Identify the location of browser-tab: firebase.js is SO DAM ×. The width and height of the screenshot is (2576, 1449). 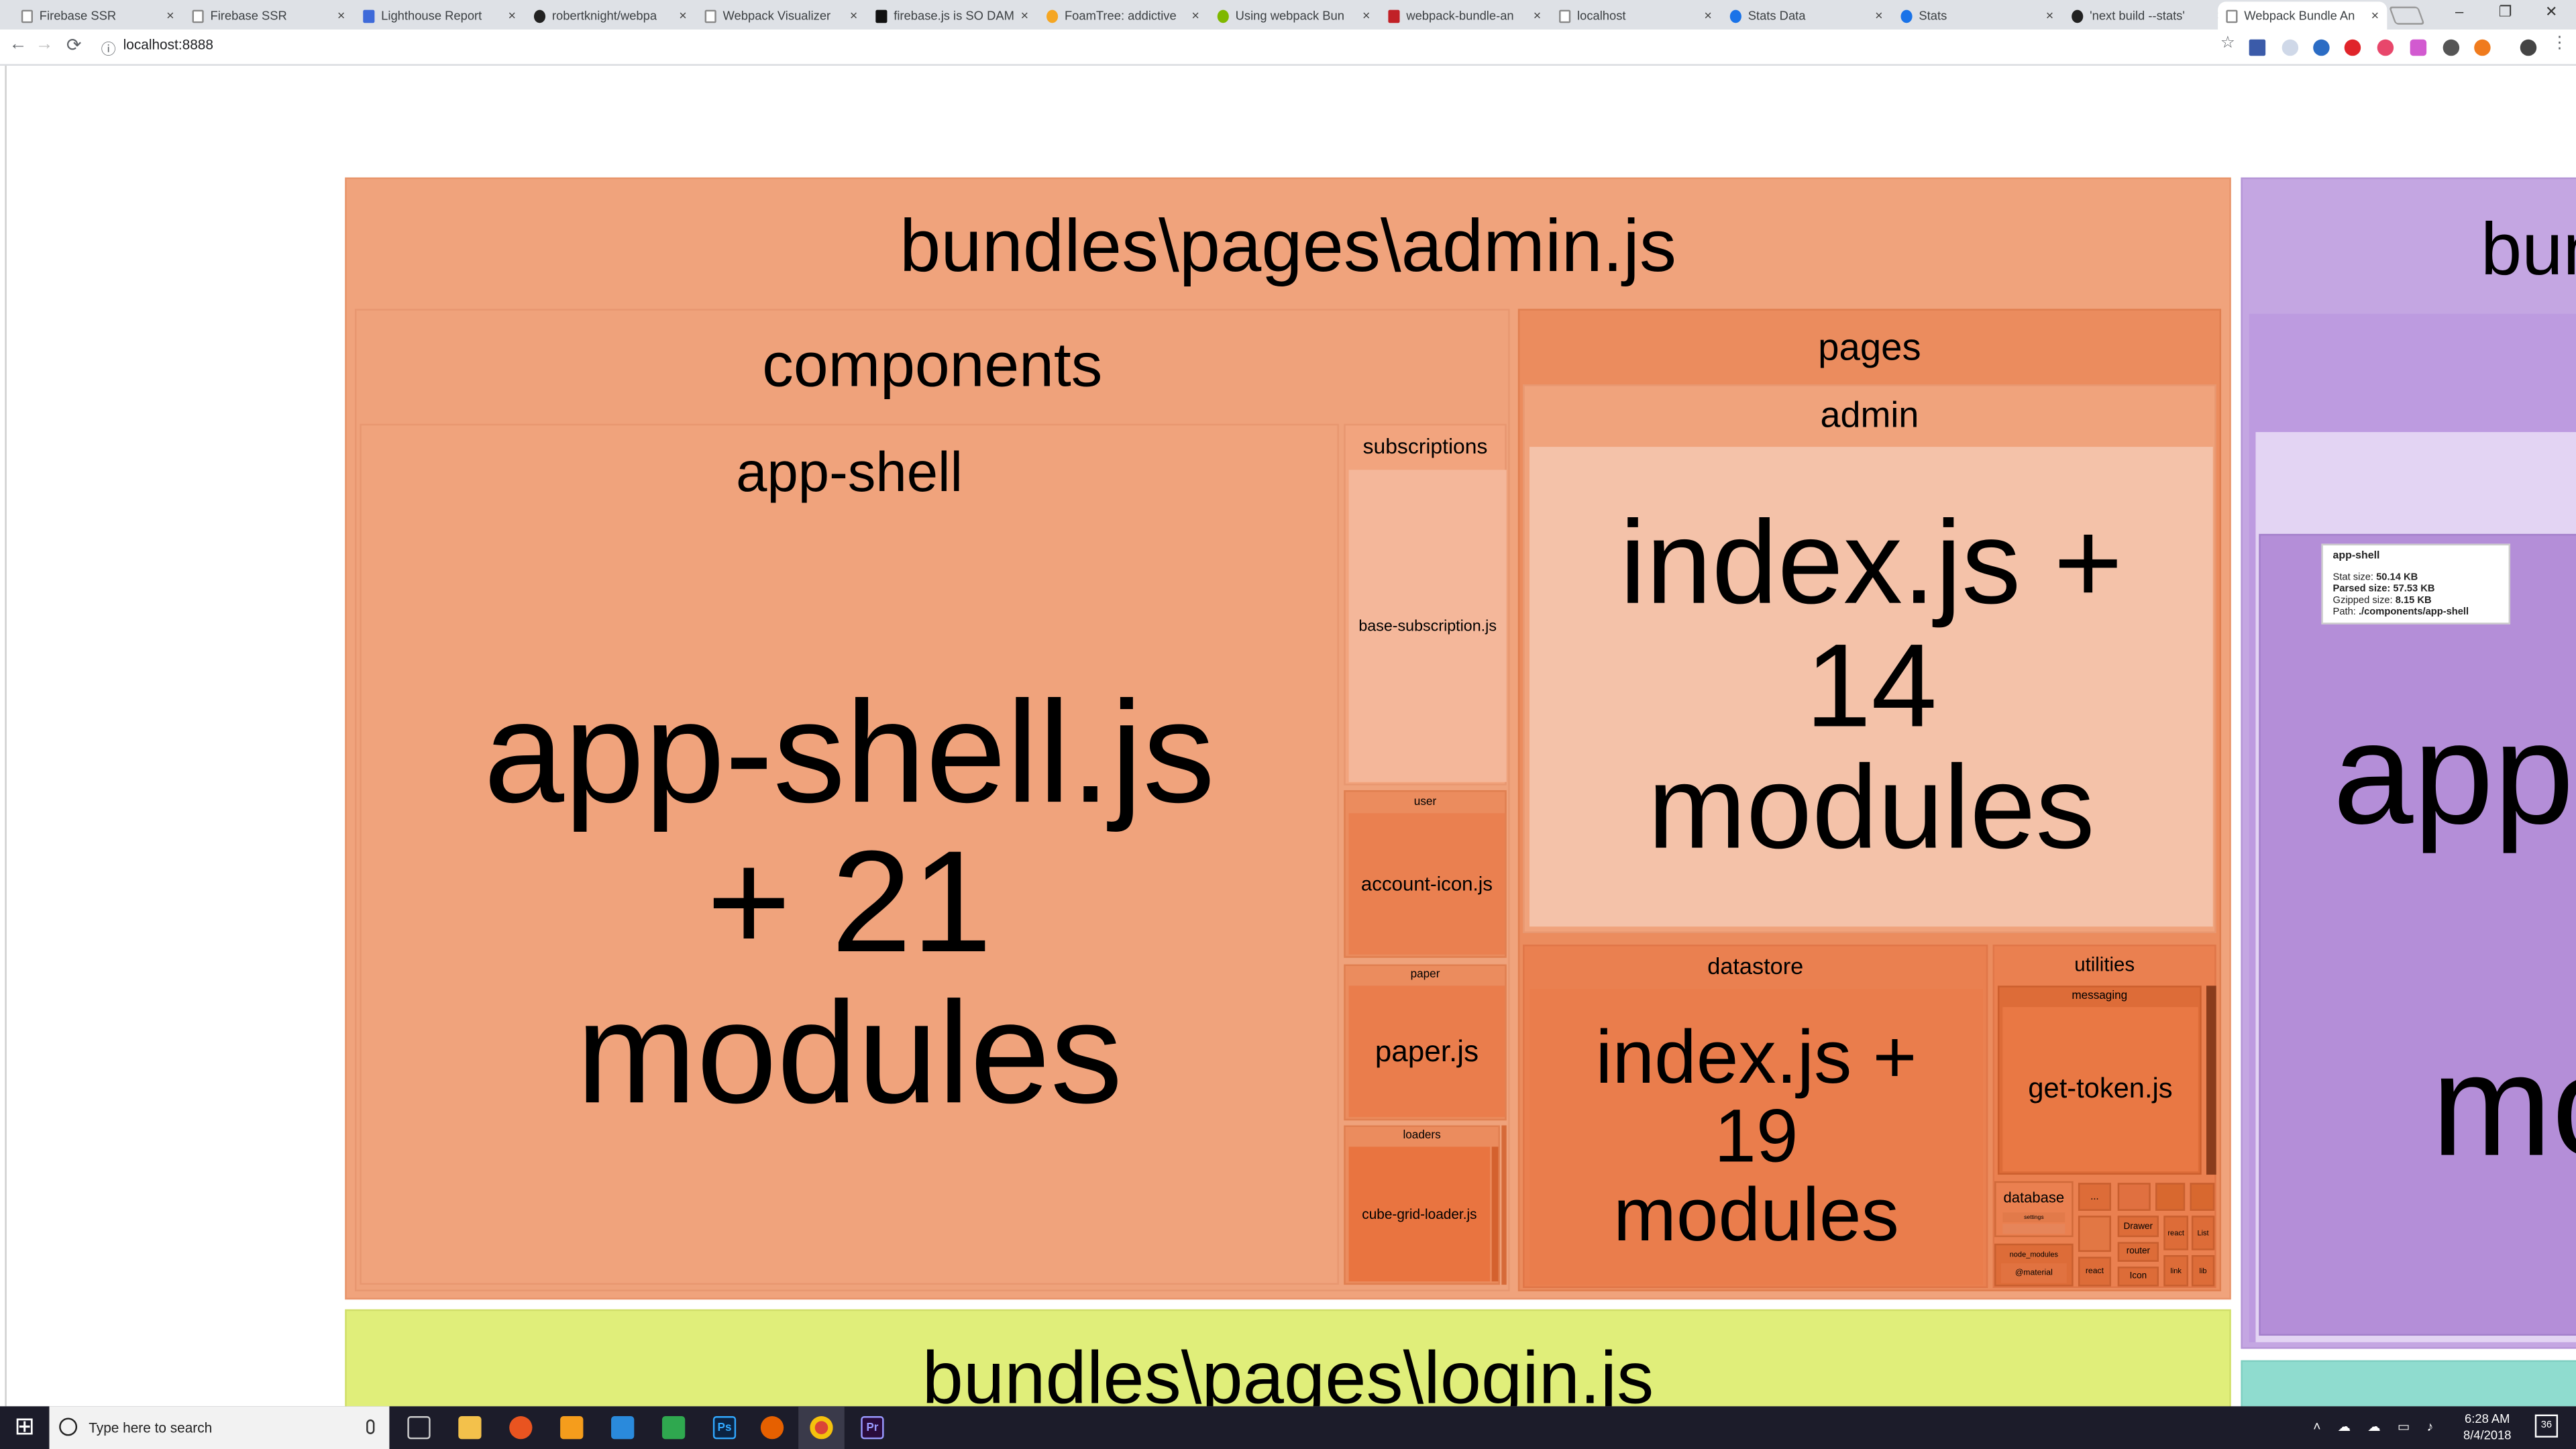
(951, 15).